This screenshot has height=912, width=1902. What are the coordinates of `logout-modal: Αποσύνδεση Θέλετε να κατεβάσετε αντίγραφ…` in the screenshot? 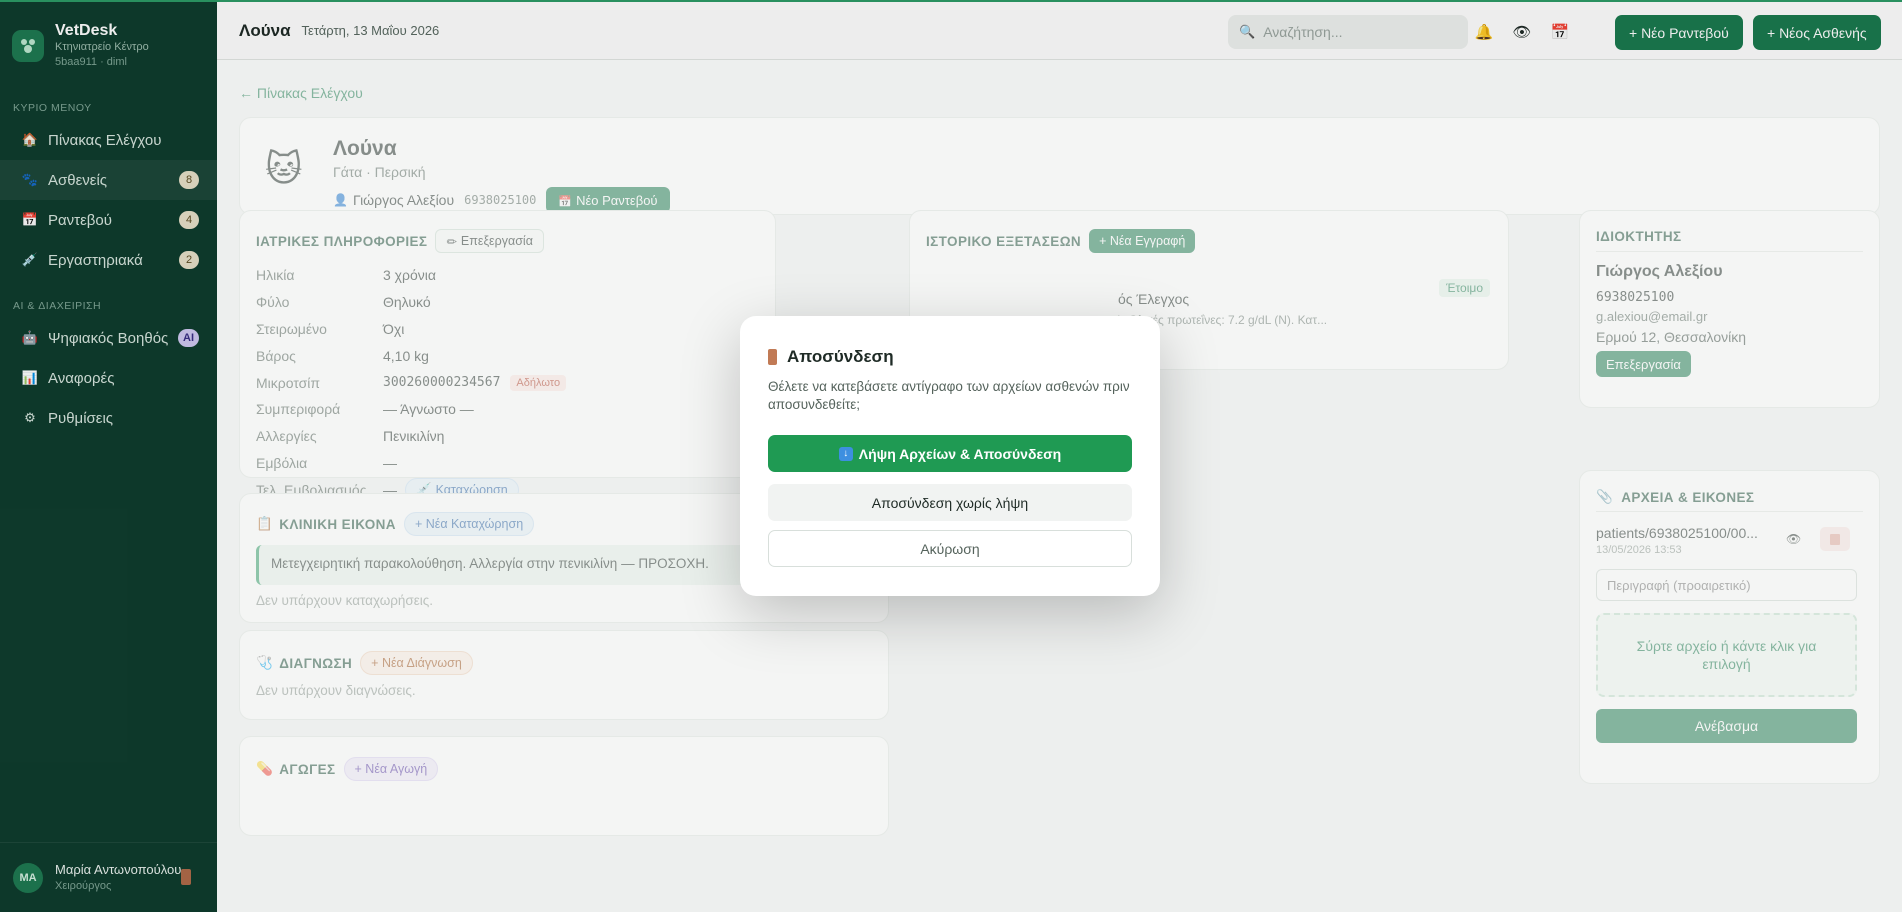 It's located at (950, 456).